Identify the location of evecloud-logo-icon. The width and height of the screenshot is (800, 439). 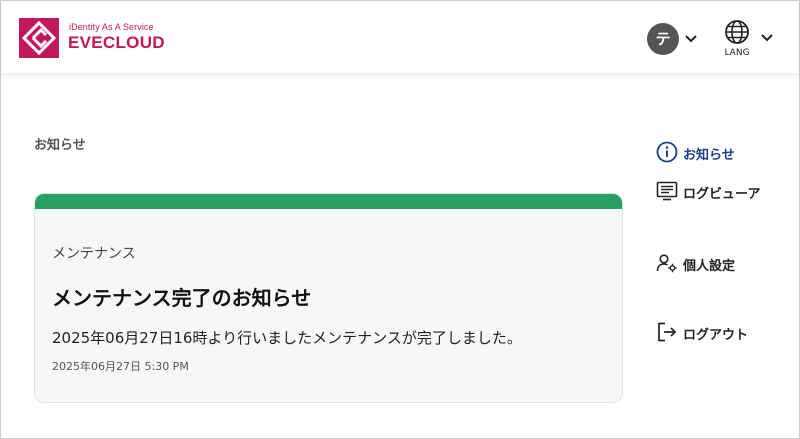
(39, 38).